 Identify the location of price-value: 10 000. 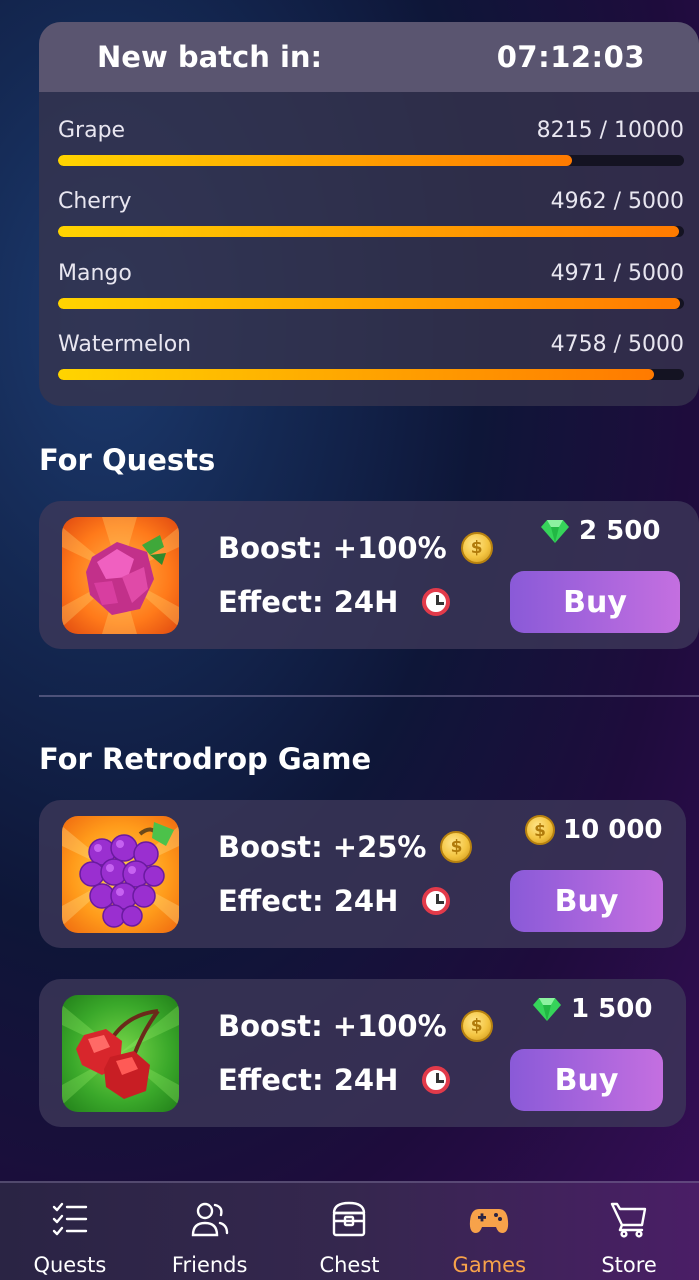
(613, 830).